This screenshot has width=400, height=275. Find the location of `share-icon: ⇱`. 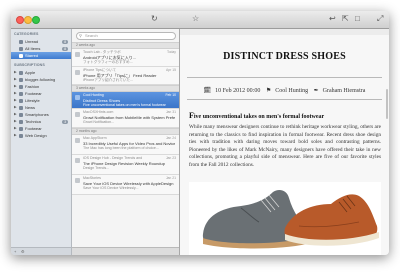

share-icon: ⇱ is located at coordinates (345, 19).